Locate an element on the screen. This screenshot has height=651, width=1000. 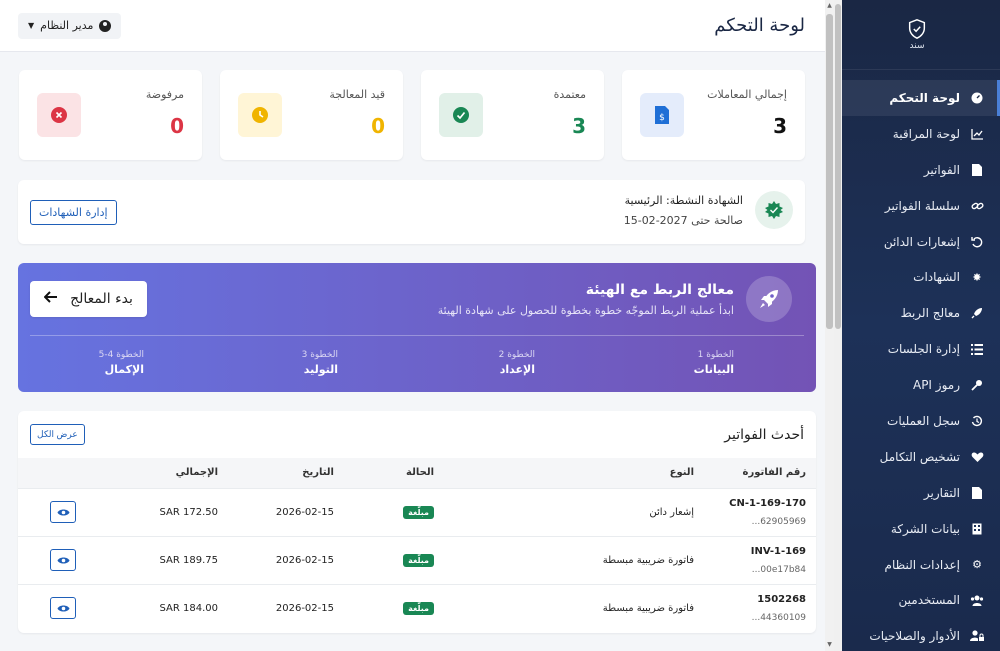
sidebar-item-label: لوحة المراقبة is located at coordinates (926, 133).